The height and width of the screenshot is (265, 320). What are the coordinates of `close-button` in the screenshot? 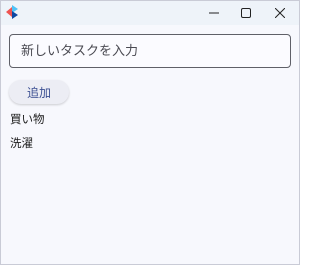 It's located at (280, 13).